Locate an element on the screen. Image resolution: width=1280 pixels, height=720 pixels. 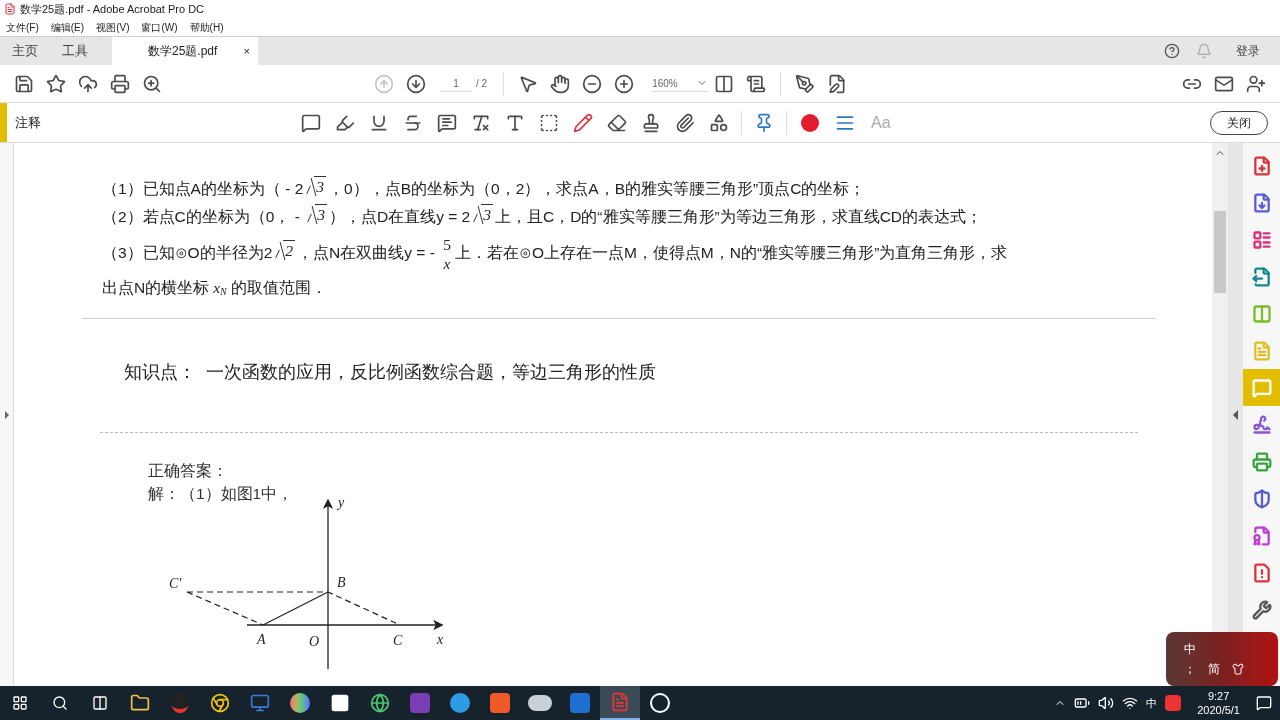
problem-text: （2）若点C的坐标为（0， - 3 ），点D在直线y = 2 3 上，且C，D的“雅实等腰三角形”为等边三角形，求直线CD的表达式； is located at coordinates (542, 215).